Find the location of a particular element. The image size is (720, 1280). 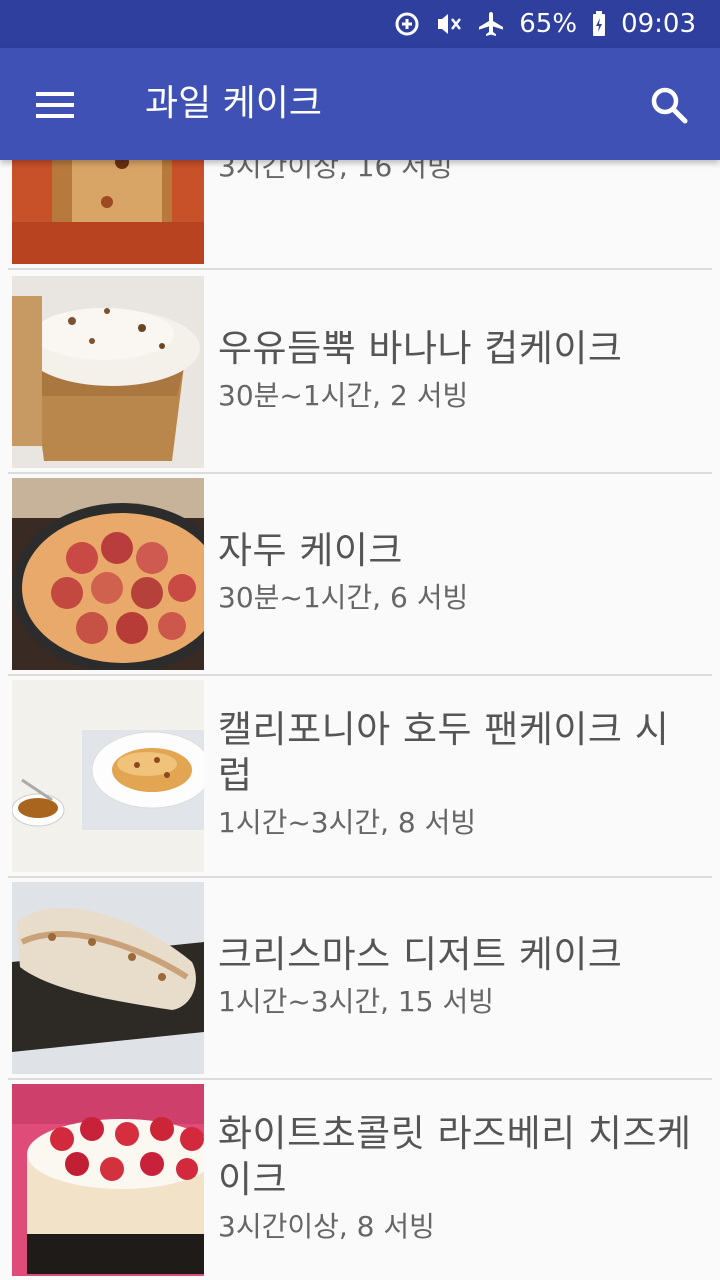

hamburger-menu-icon is located at coordinates (55, 105).